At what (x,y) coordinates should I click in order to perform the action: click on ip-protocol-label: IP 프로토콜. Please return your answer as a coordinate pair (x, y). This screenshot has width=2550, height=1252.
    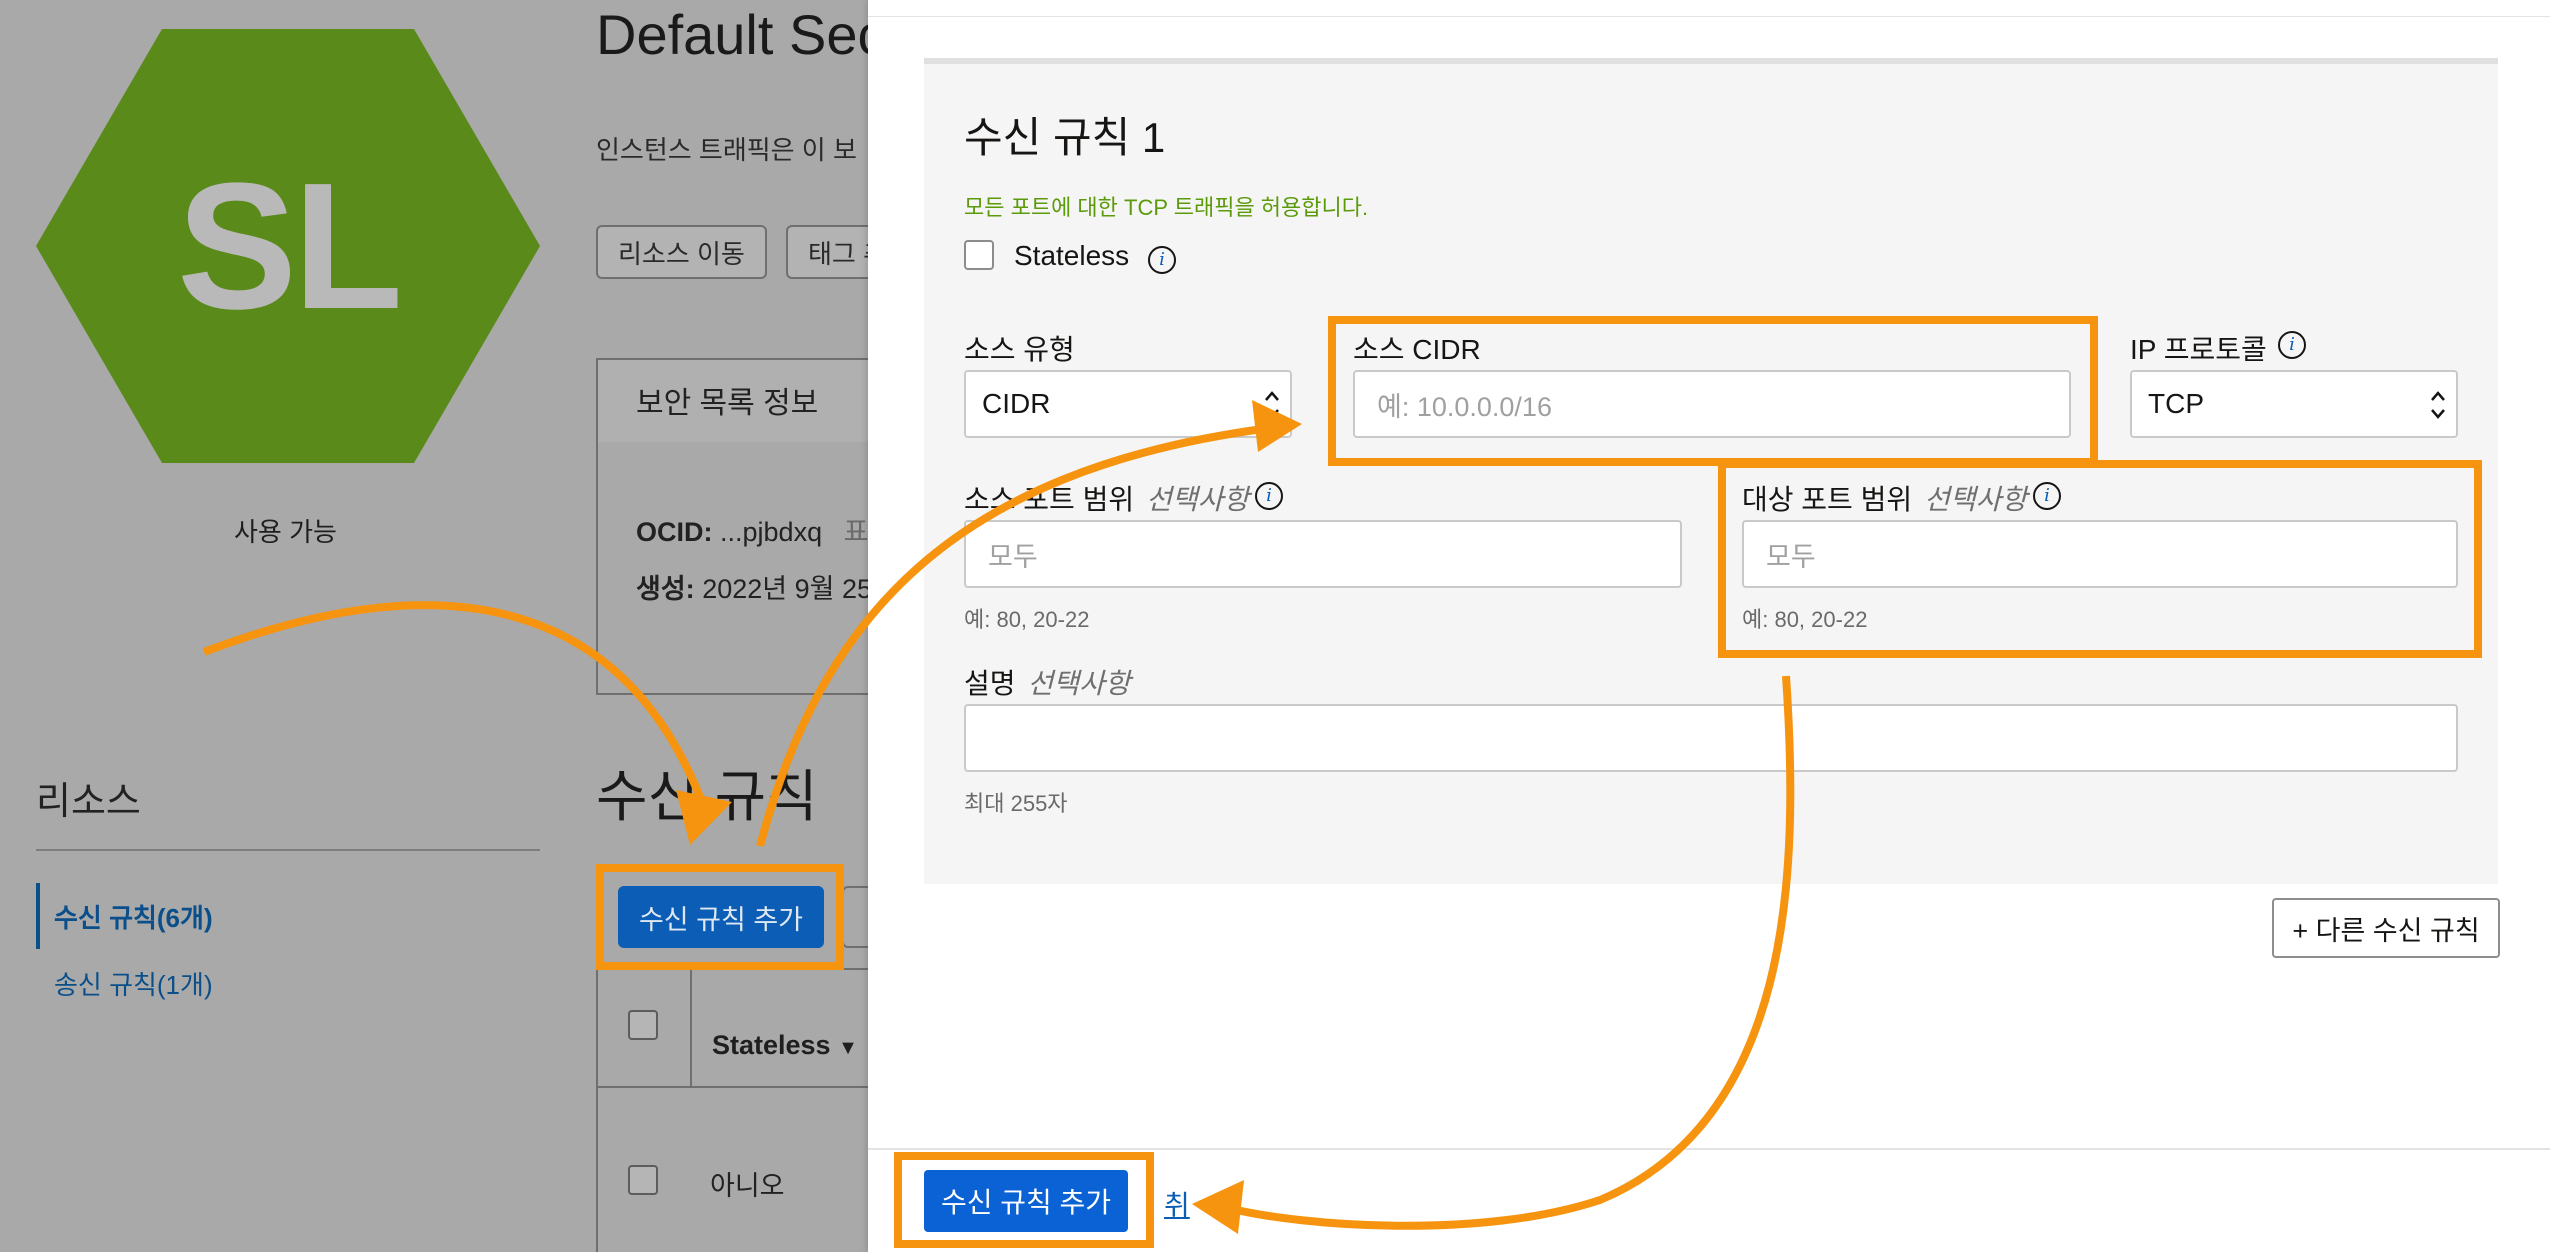
    Looking at the image, I should click on (2198, 349).